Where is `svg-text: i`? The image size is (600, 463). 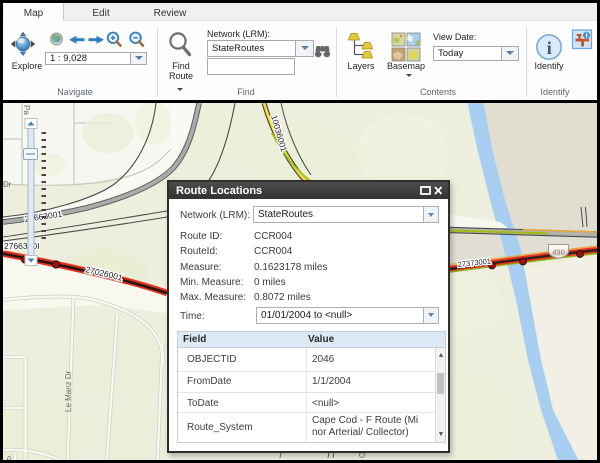
svg-text: i is located at coordinates (549, 48).